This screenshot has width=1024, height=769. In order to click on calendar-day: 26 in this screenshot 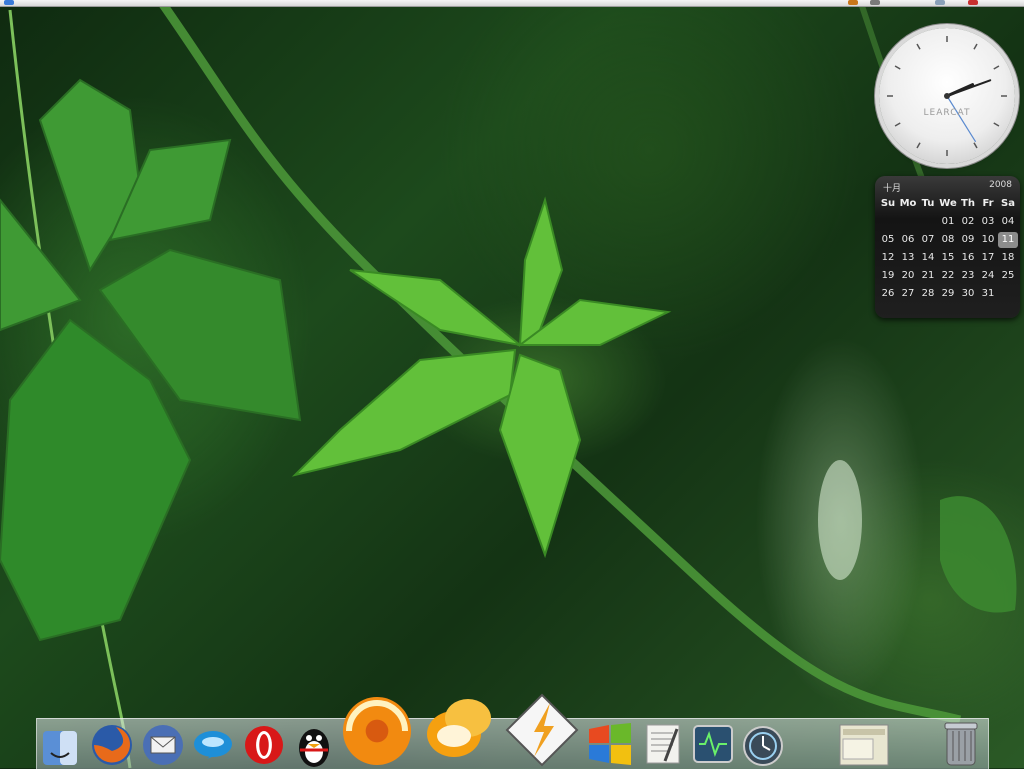, I will do `click(888, 294)`.